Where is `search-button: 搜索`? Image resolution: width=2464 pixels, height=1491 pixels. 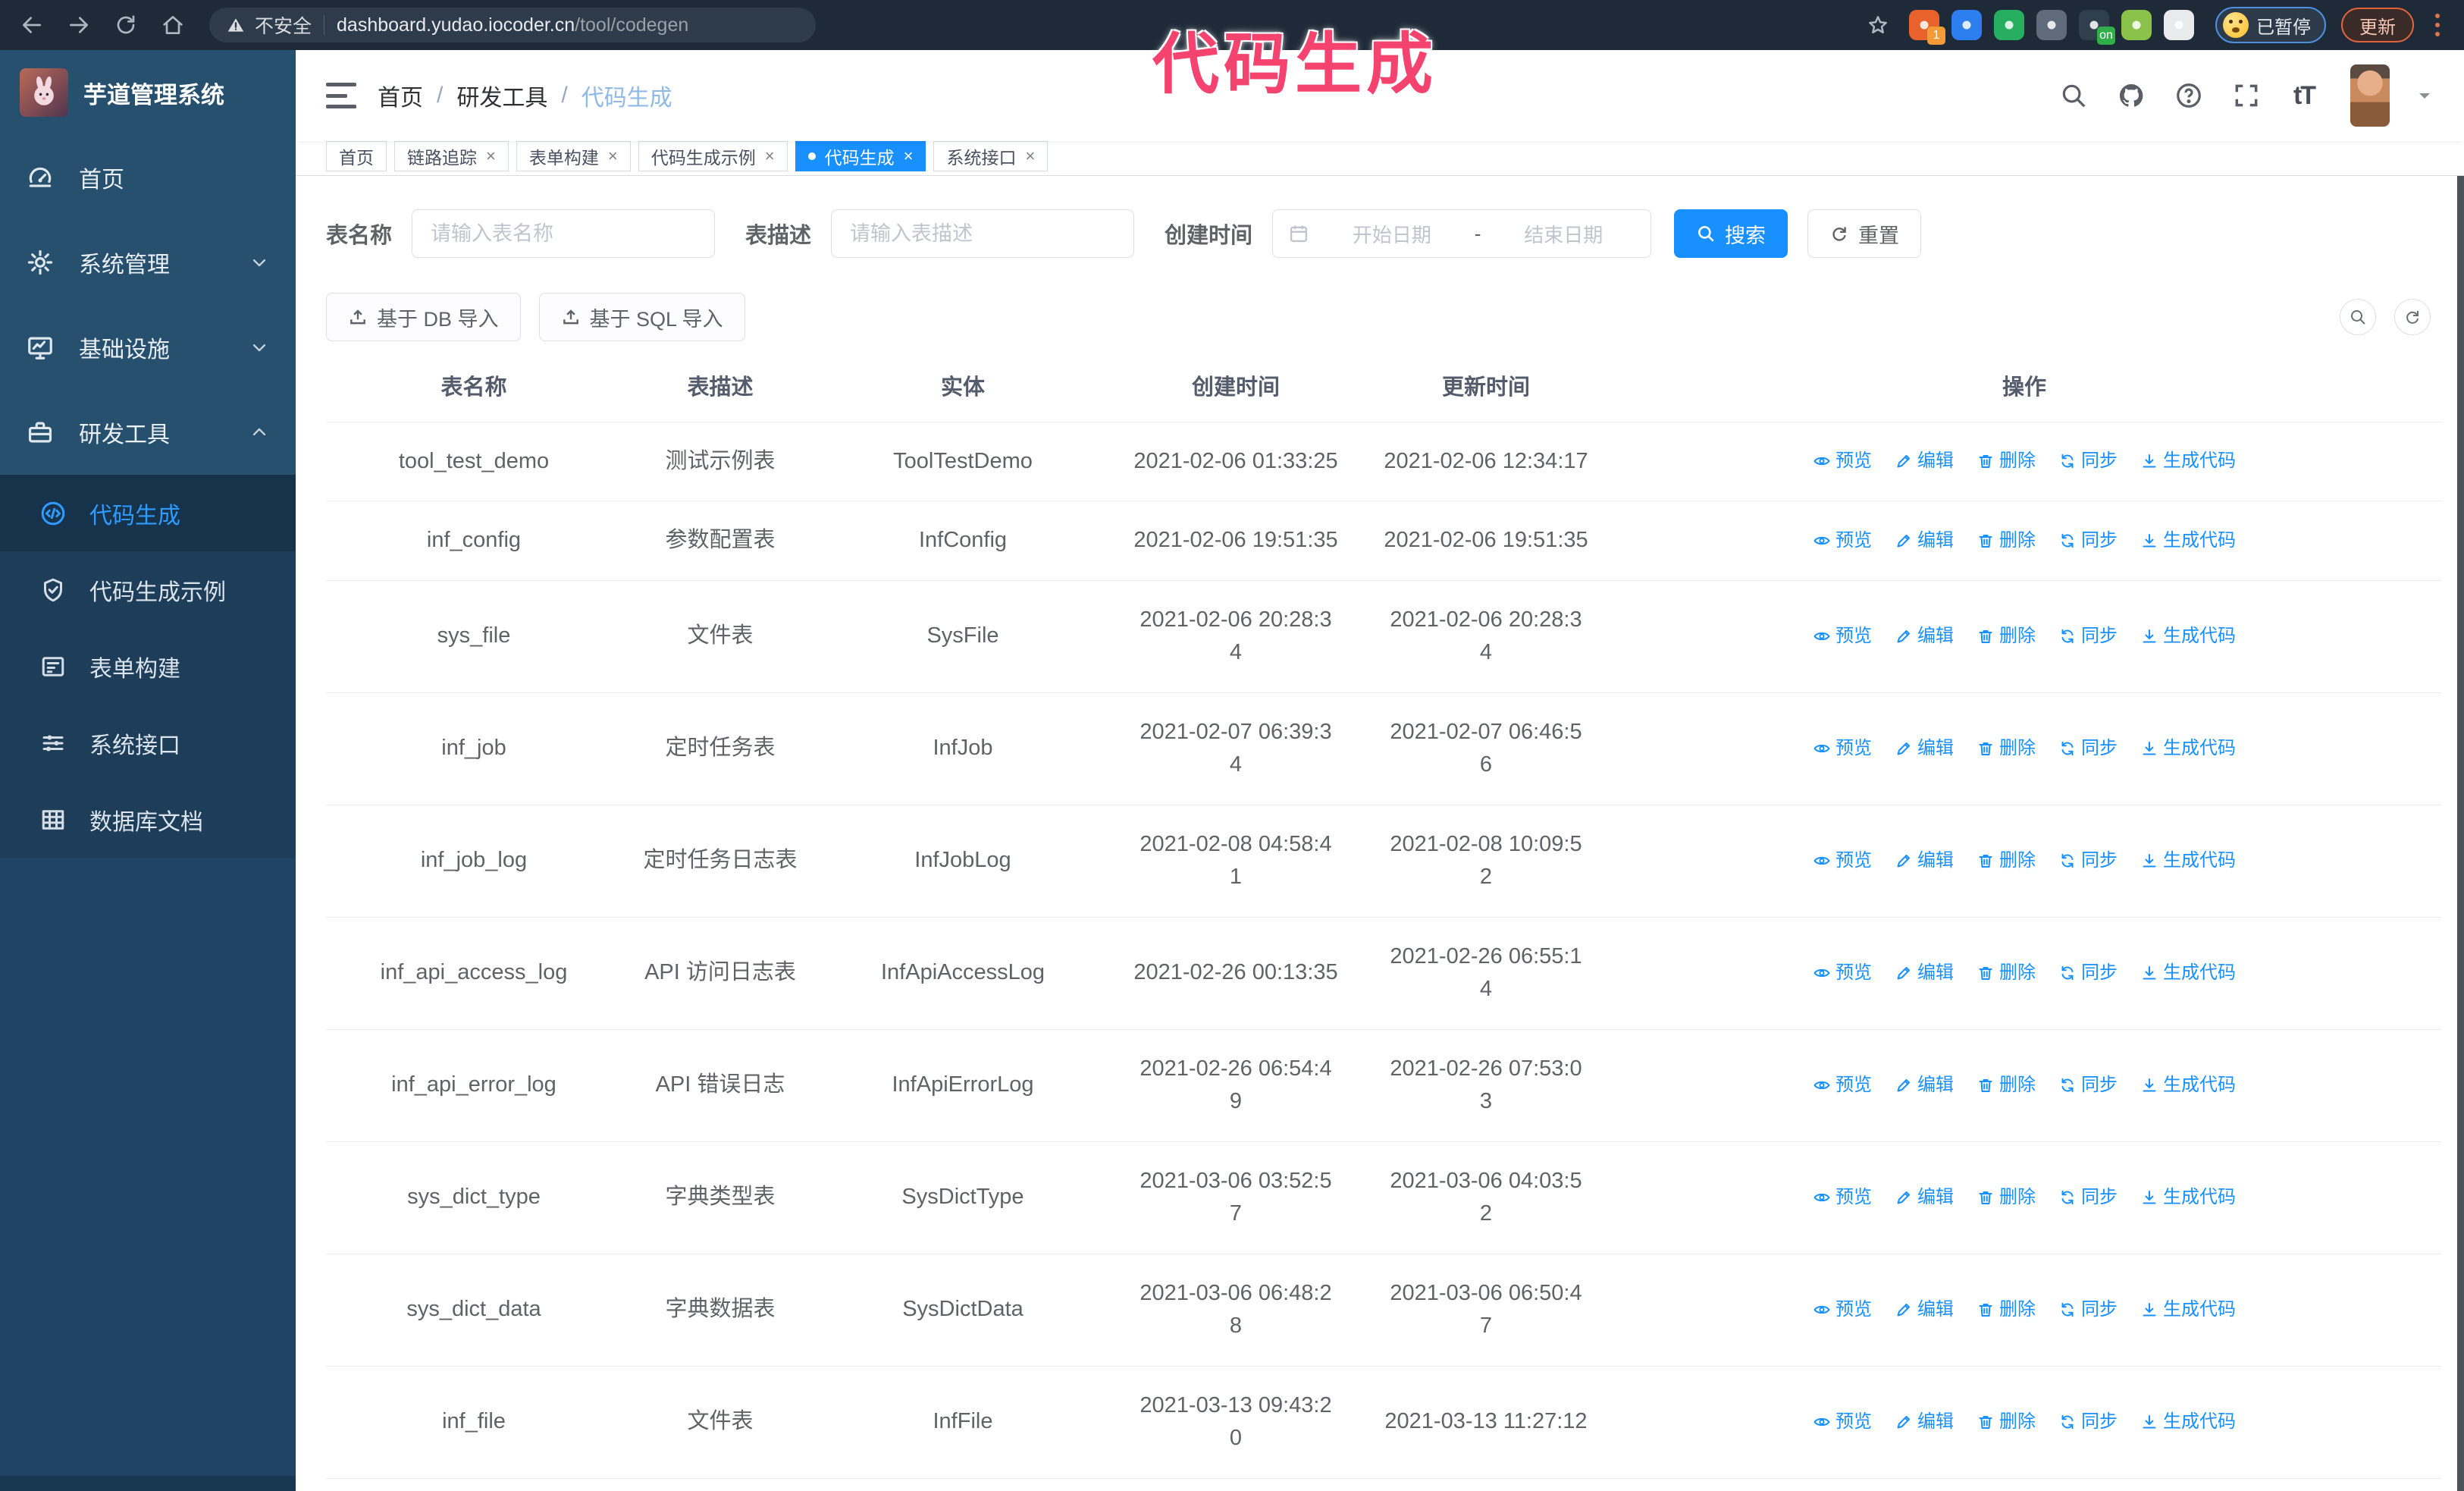 search-button: 搜索 is located at coordinates (1731, 233).